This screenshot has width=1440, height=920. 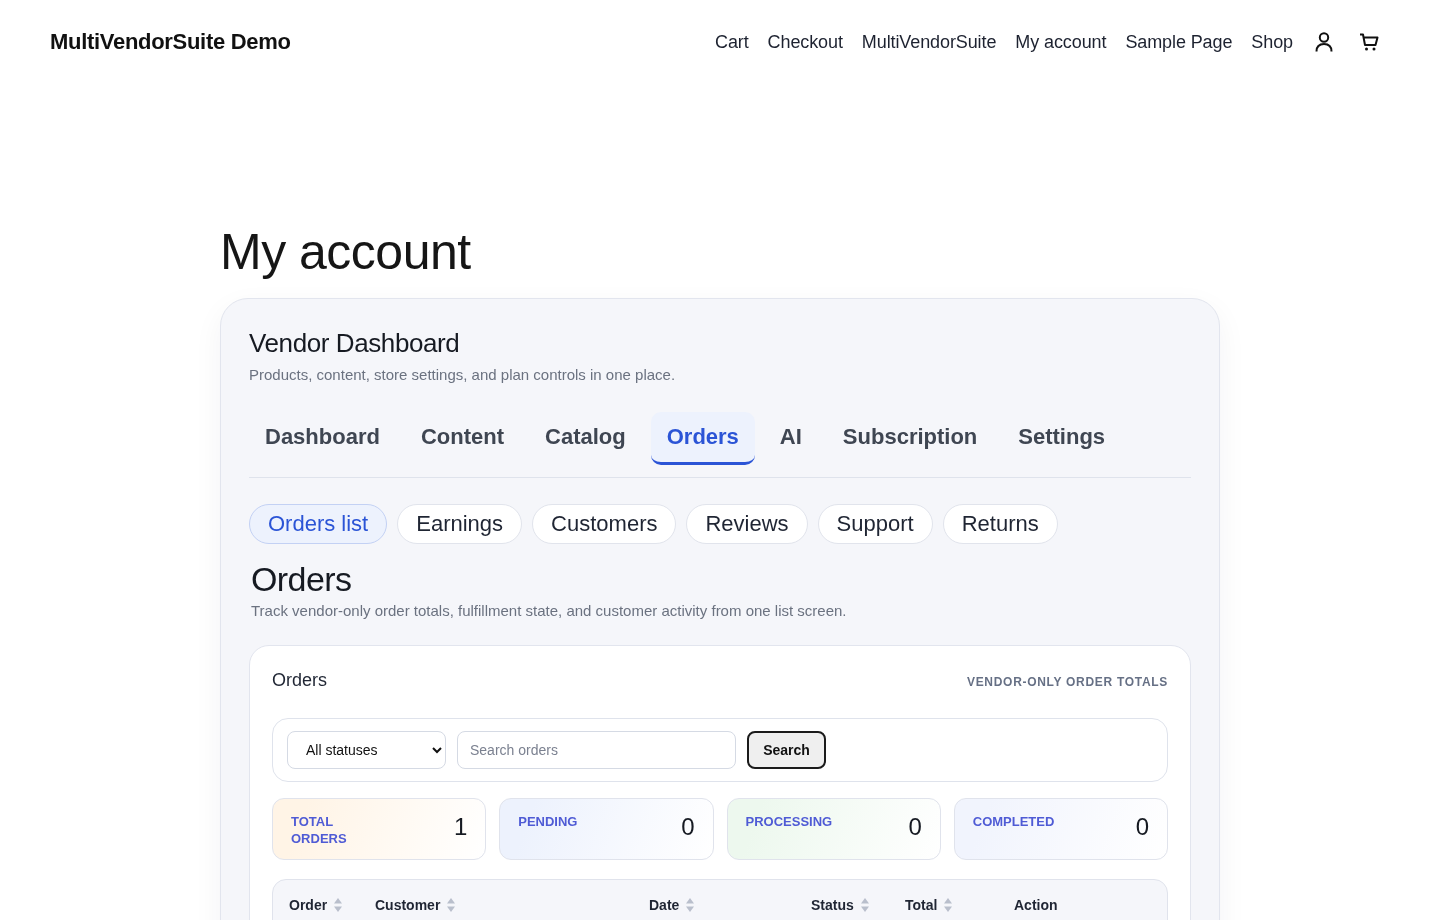 I want to click on subtab-pill: Earnings, so click(x=460, y=524).